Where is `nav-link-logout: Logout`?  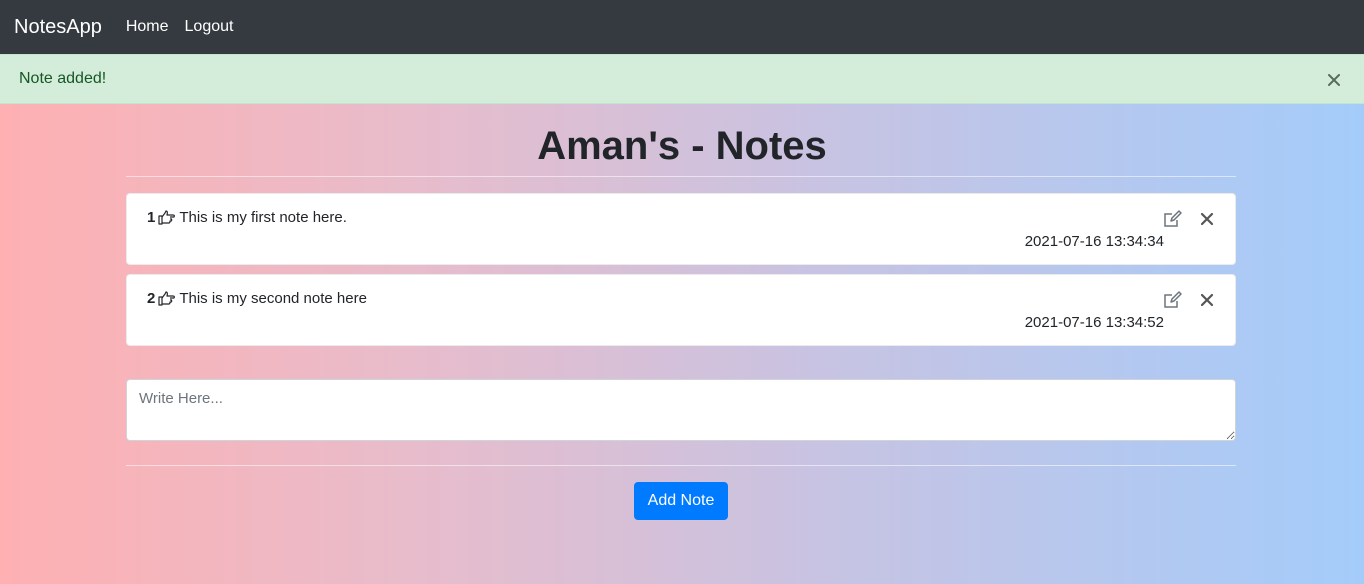 nav-link-logout: Logout is located at coordinates (209, 27).